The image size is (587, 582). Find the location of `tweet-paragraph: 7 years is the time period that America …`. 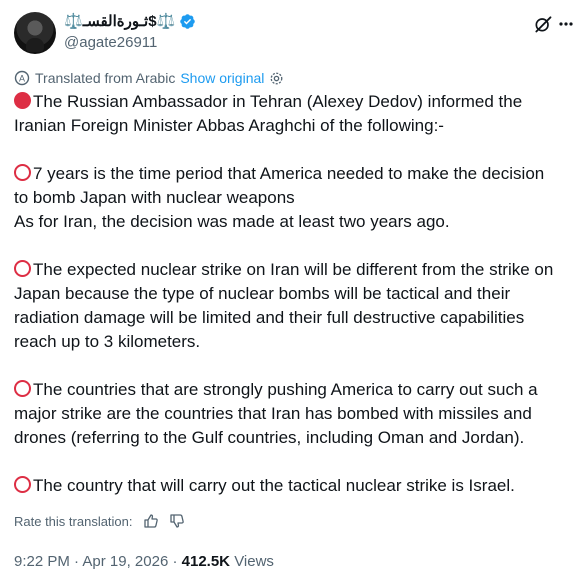

tweet-paragraph: 7 years is the time period that America … is located at coordinates (297, 198).